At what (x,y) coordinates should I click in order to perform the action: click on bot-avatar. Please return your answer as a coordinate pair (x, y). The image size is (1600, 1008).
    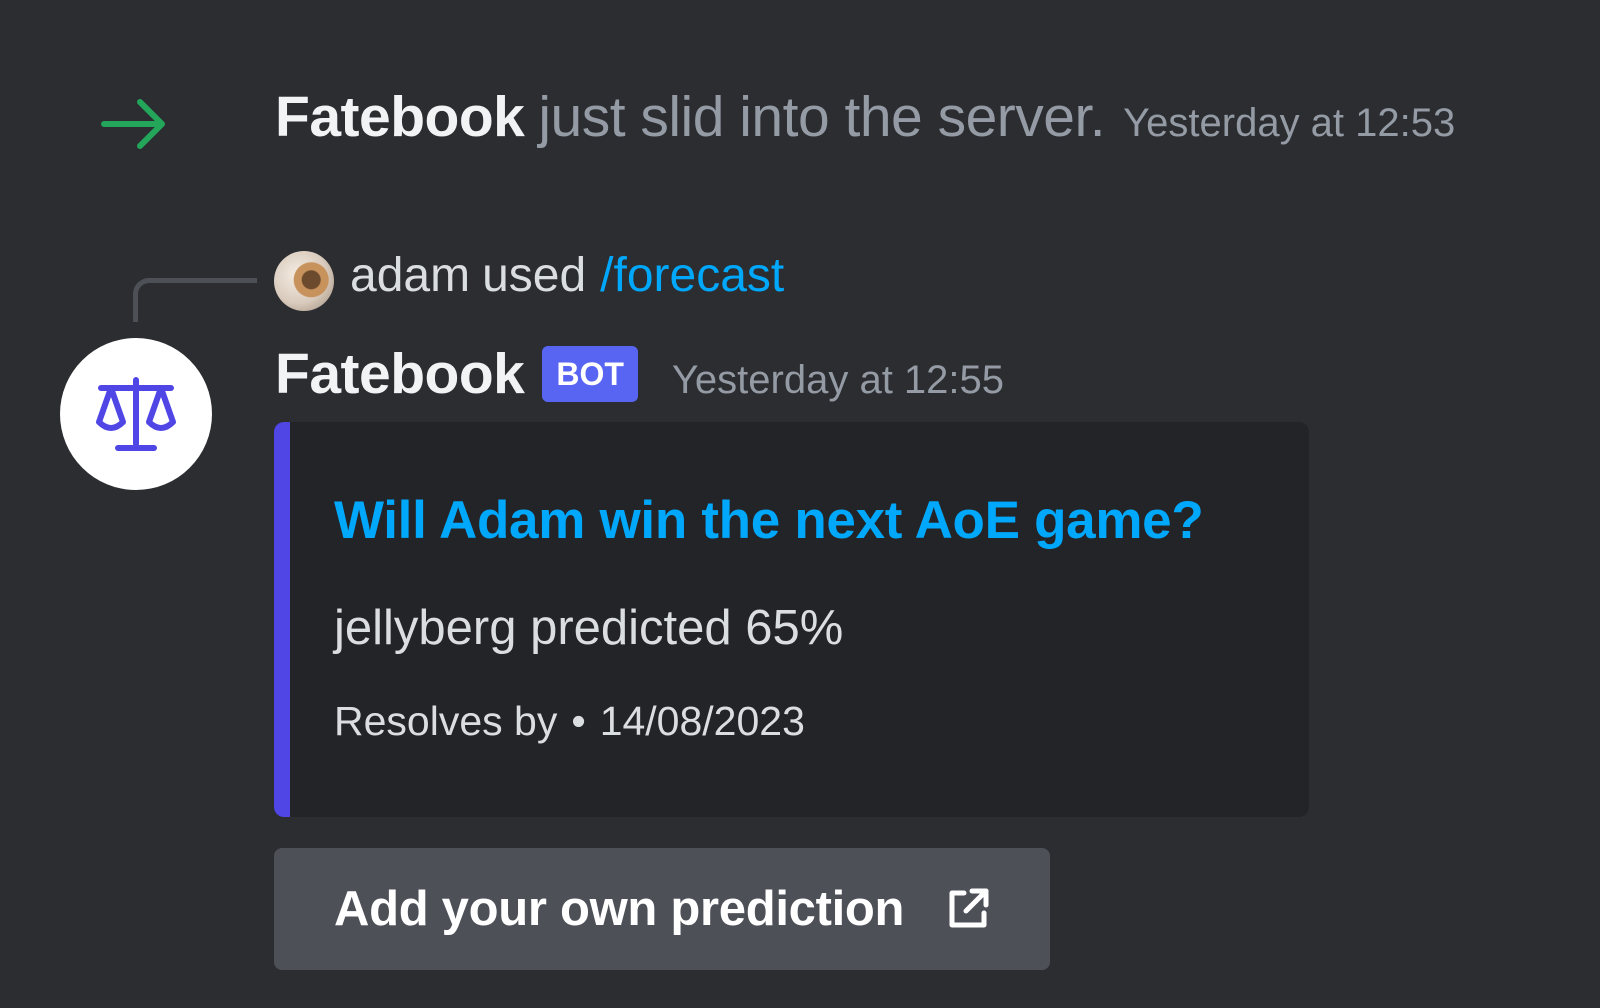
    Looking at the image, I should click on (136, 414).